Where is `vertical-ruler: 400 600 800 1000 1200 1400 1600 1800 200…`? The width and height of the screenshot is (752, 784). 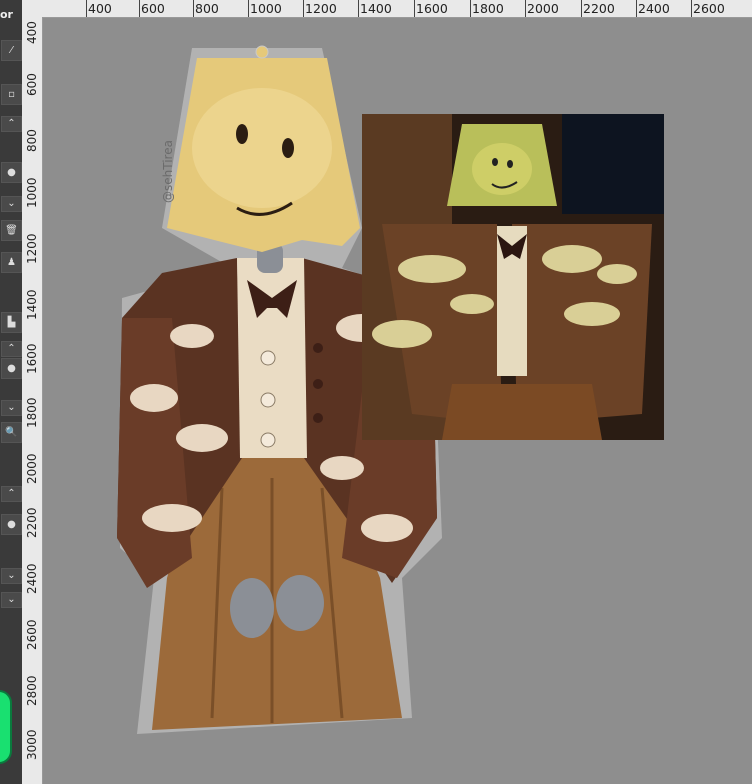 vertical-ruler: 400 600 800 1000 1200 1400 1600 1800 200… is located at coordinates (32, 392).